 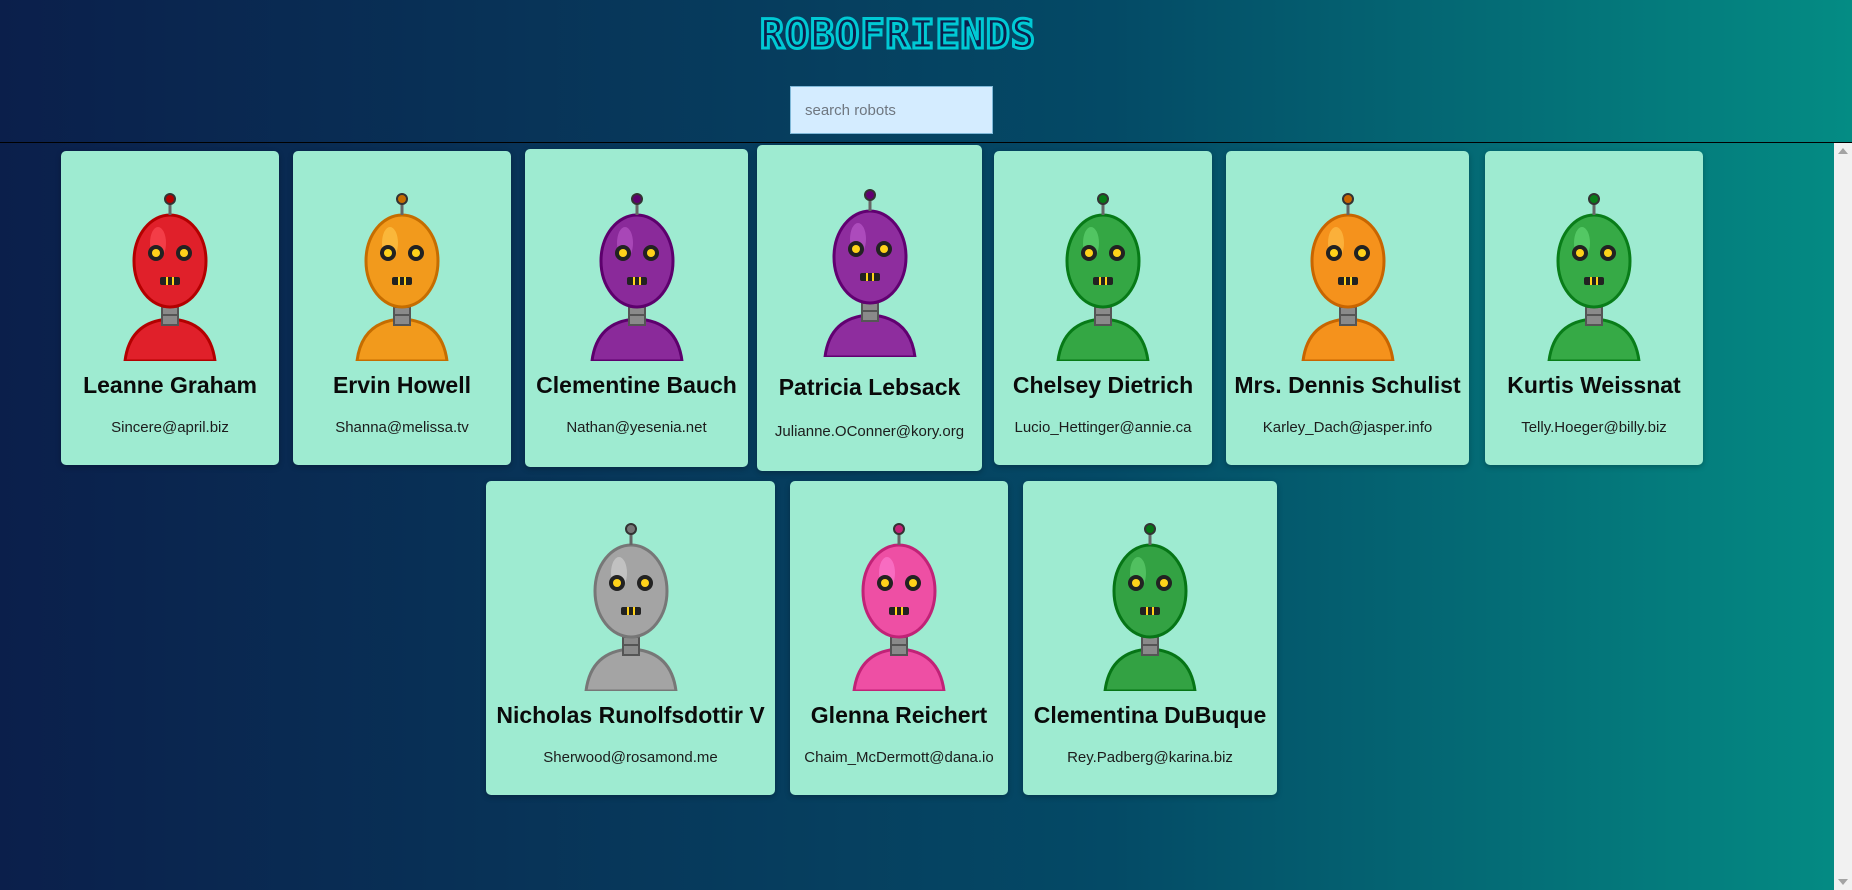 I want to click on robot-card: Kurtis Weissnat Telly.Hoeger@billy.biz, so click(x=1594, y=308).